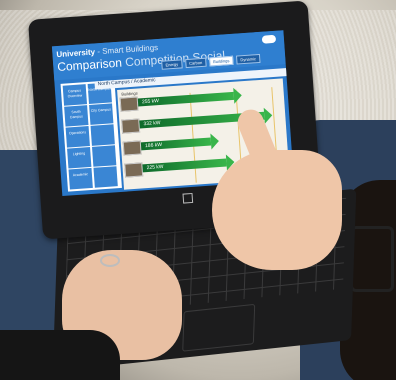 The height and width of the screenshot is (380, 396). Describe the element at coordinates (172, 64) in the screenshot. I see `filter-chip: Energy` at that location.